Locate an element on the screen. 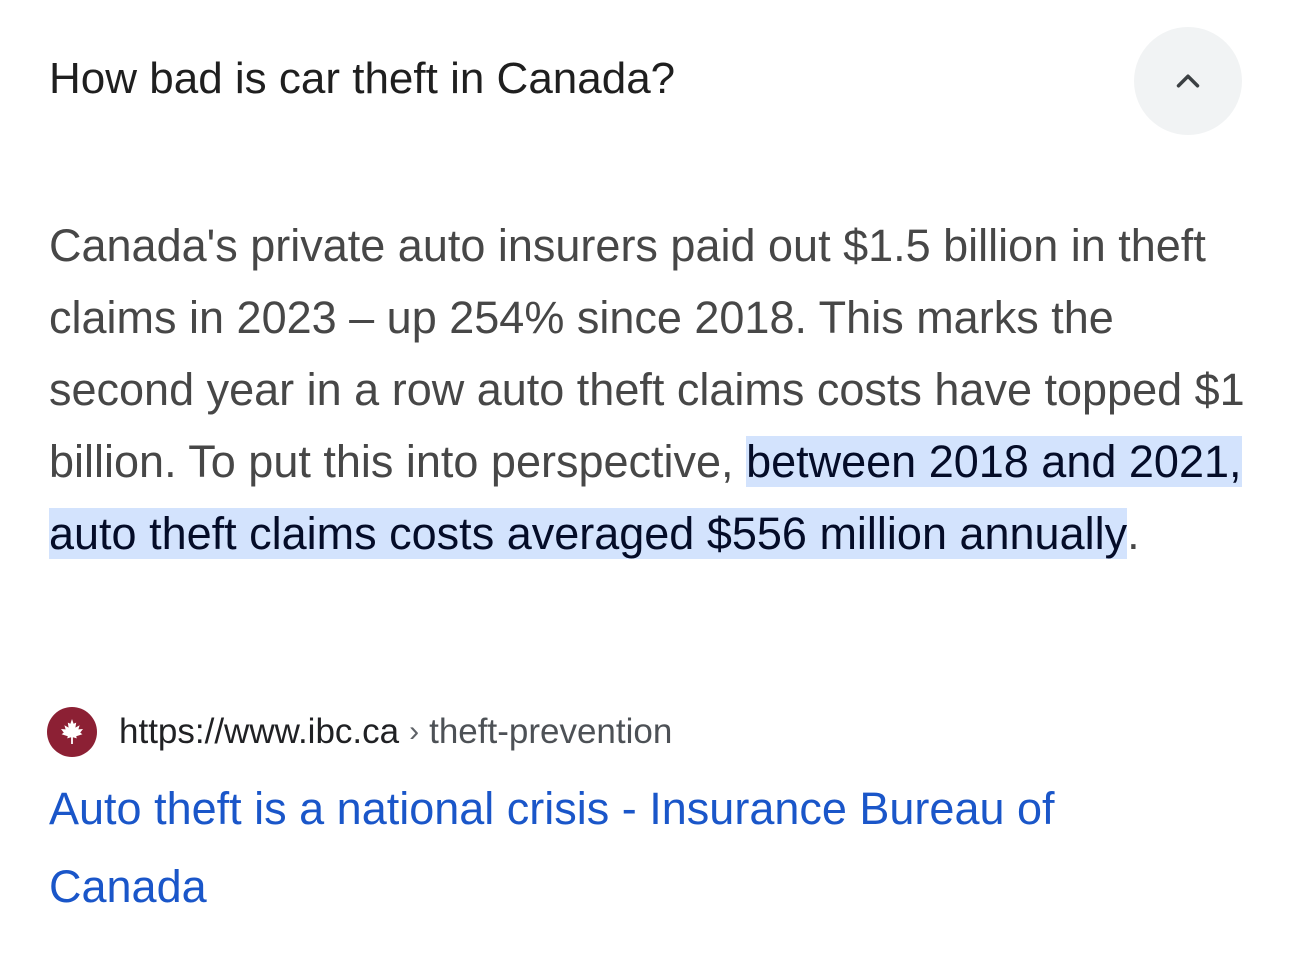 This screenshot has height=979, width=1290. source-path: theft-prevention is located at coordinates (551, 731).